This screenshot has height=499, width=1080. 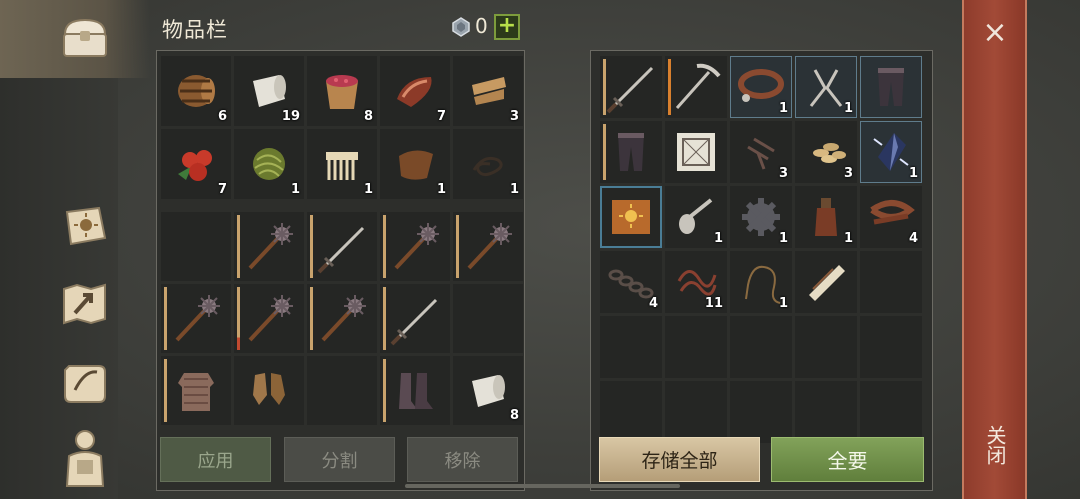 I want to click on leather-gloves-icon, so click(x=269, y=390).